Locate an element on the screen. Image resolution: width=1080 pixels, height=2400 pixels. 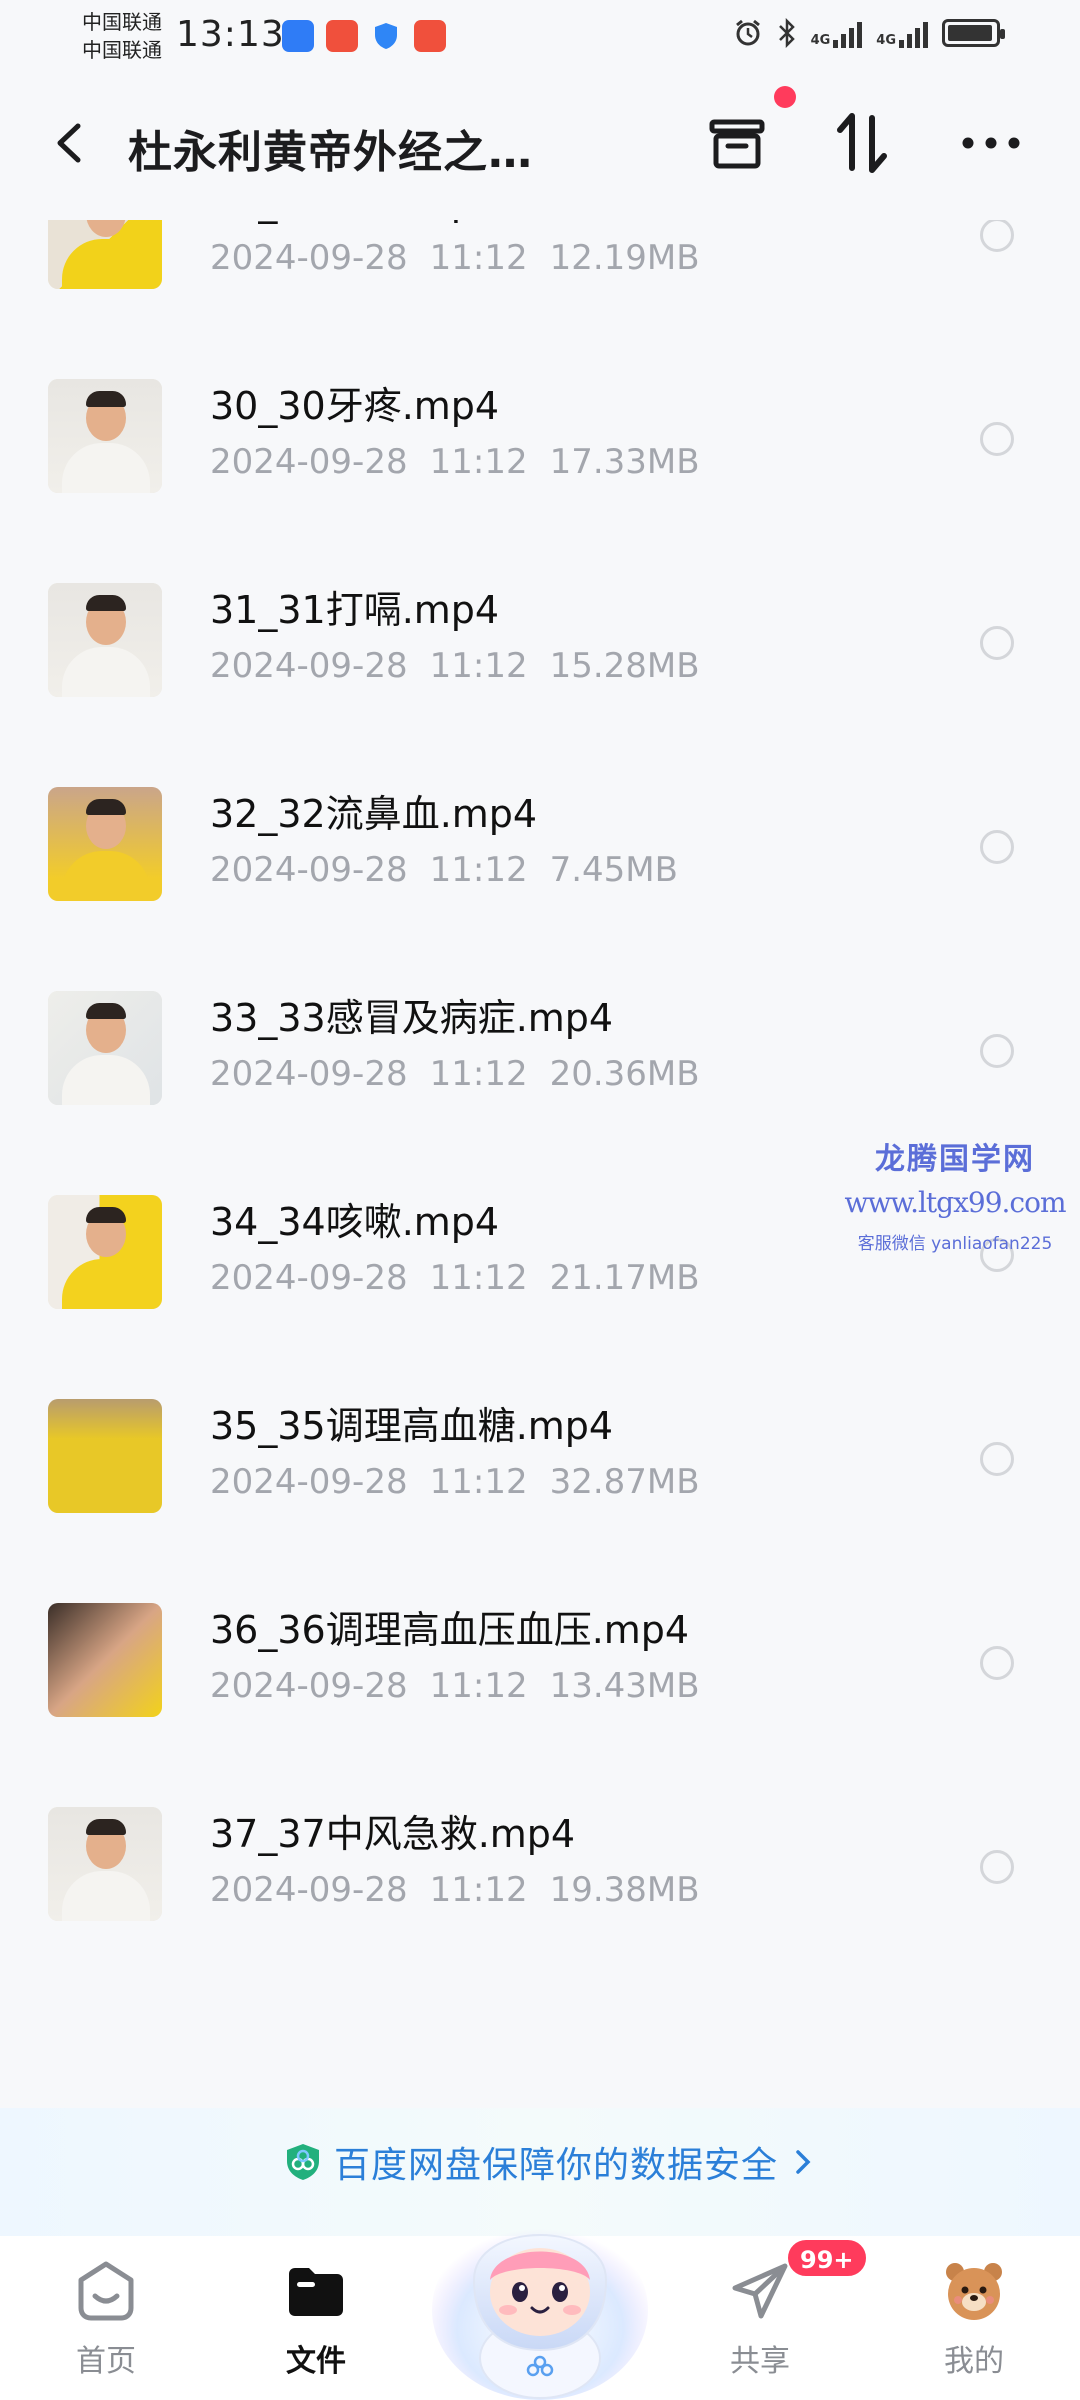
file-name: 32_32流鼻血.mp4 is located at coordinates (374, 814).